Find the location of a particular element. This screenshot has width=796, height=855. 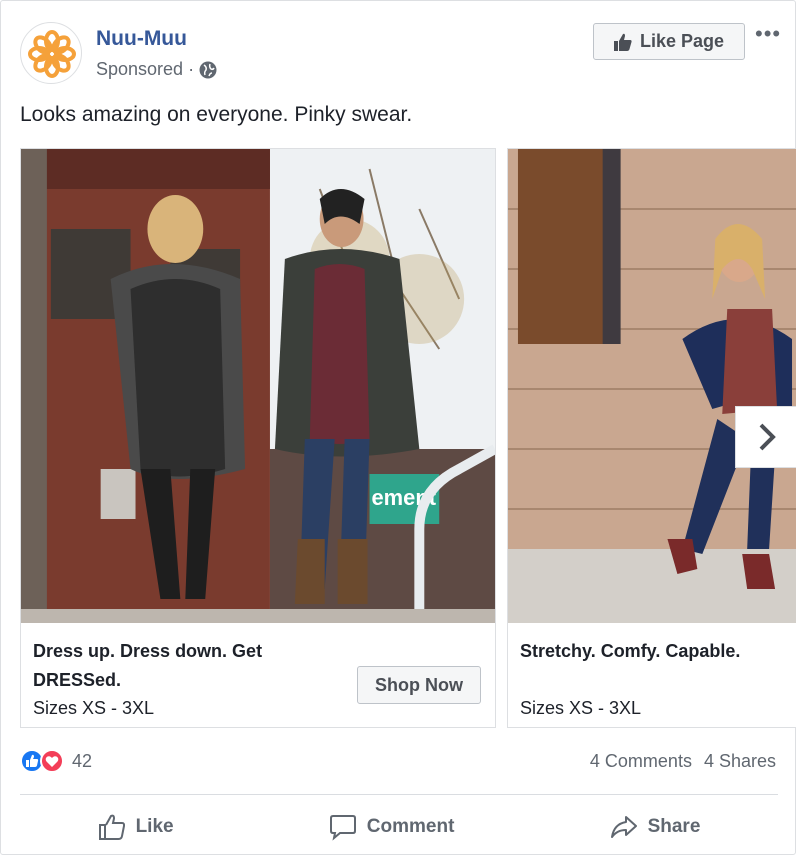

share-button: Share is located at coordinates (655, 827).